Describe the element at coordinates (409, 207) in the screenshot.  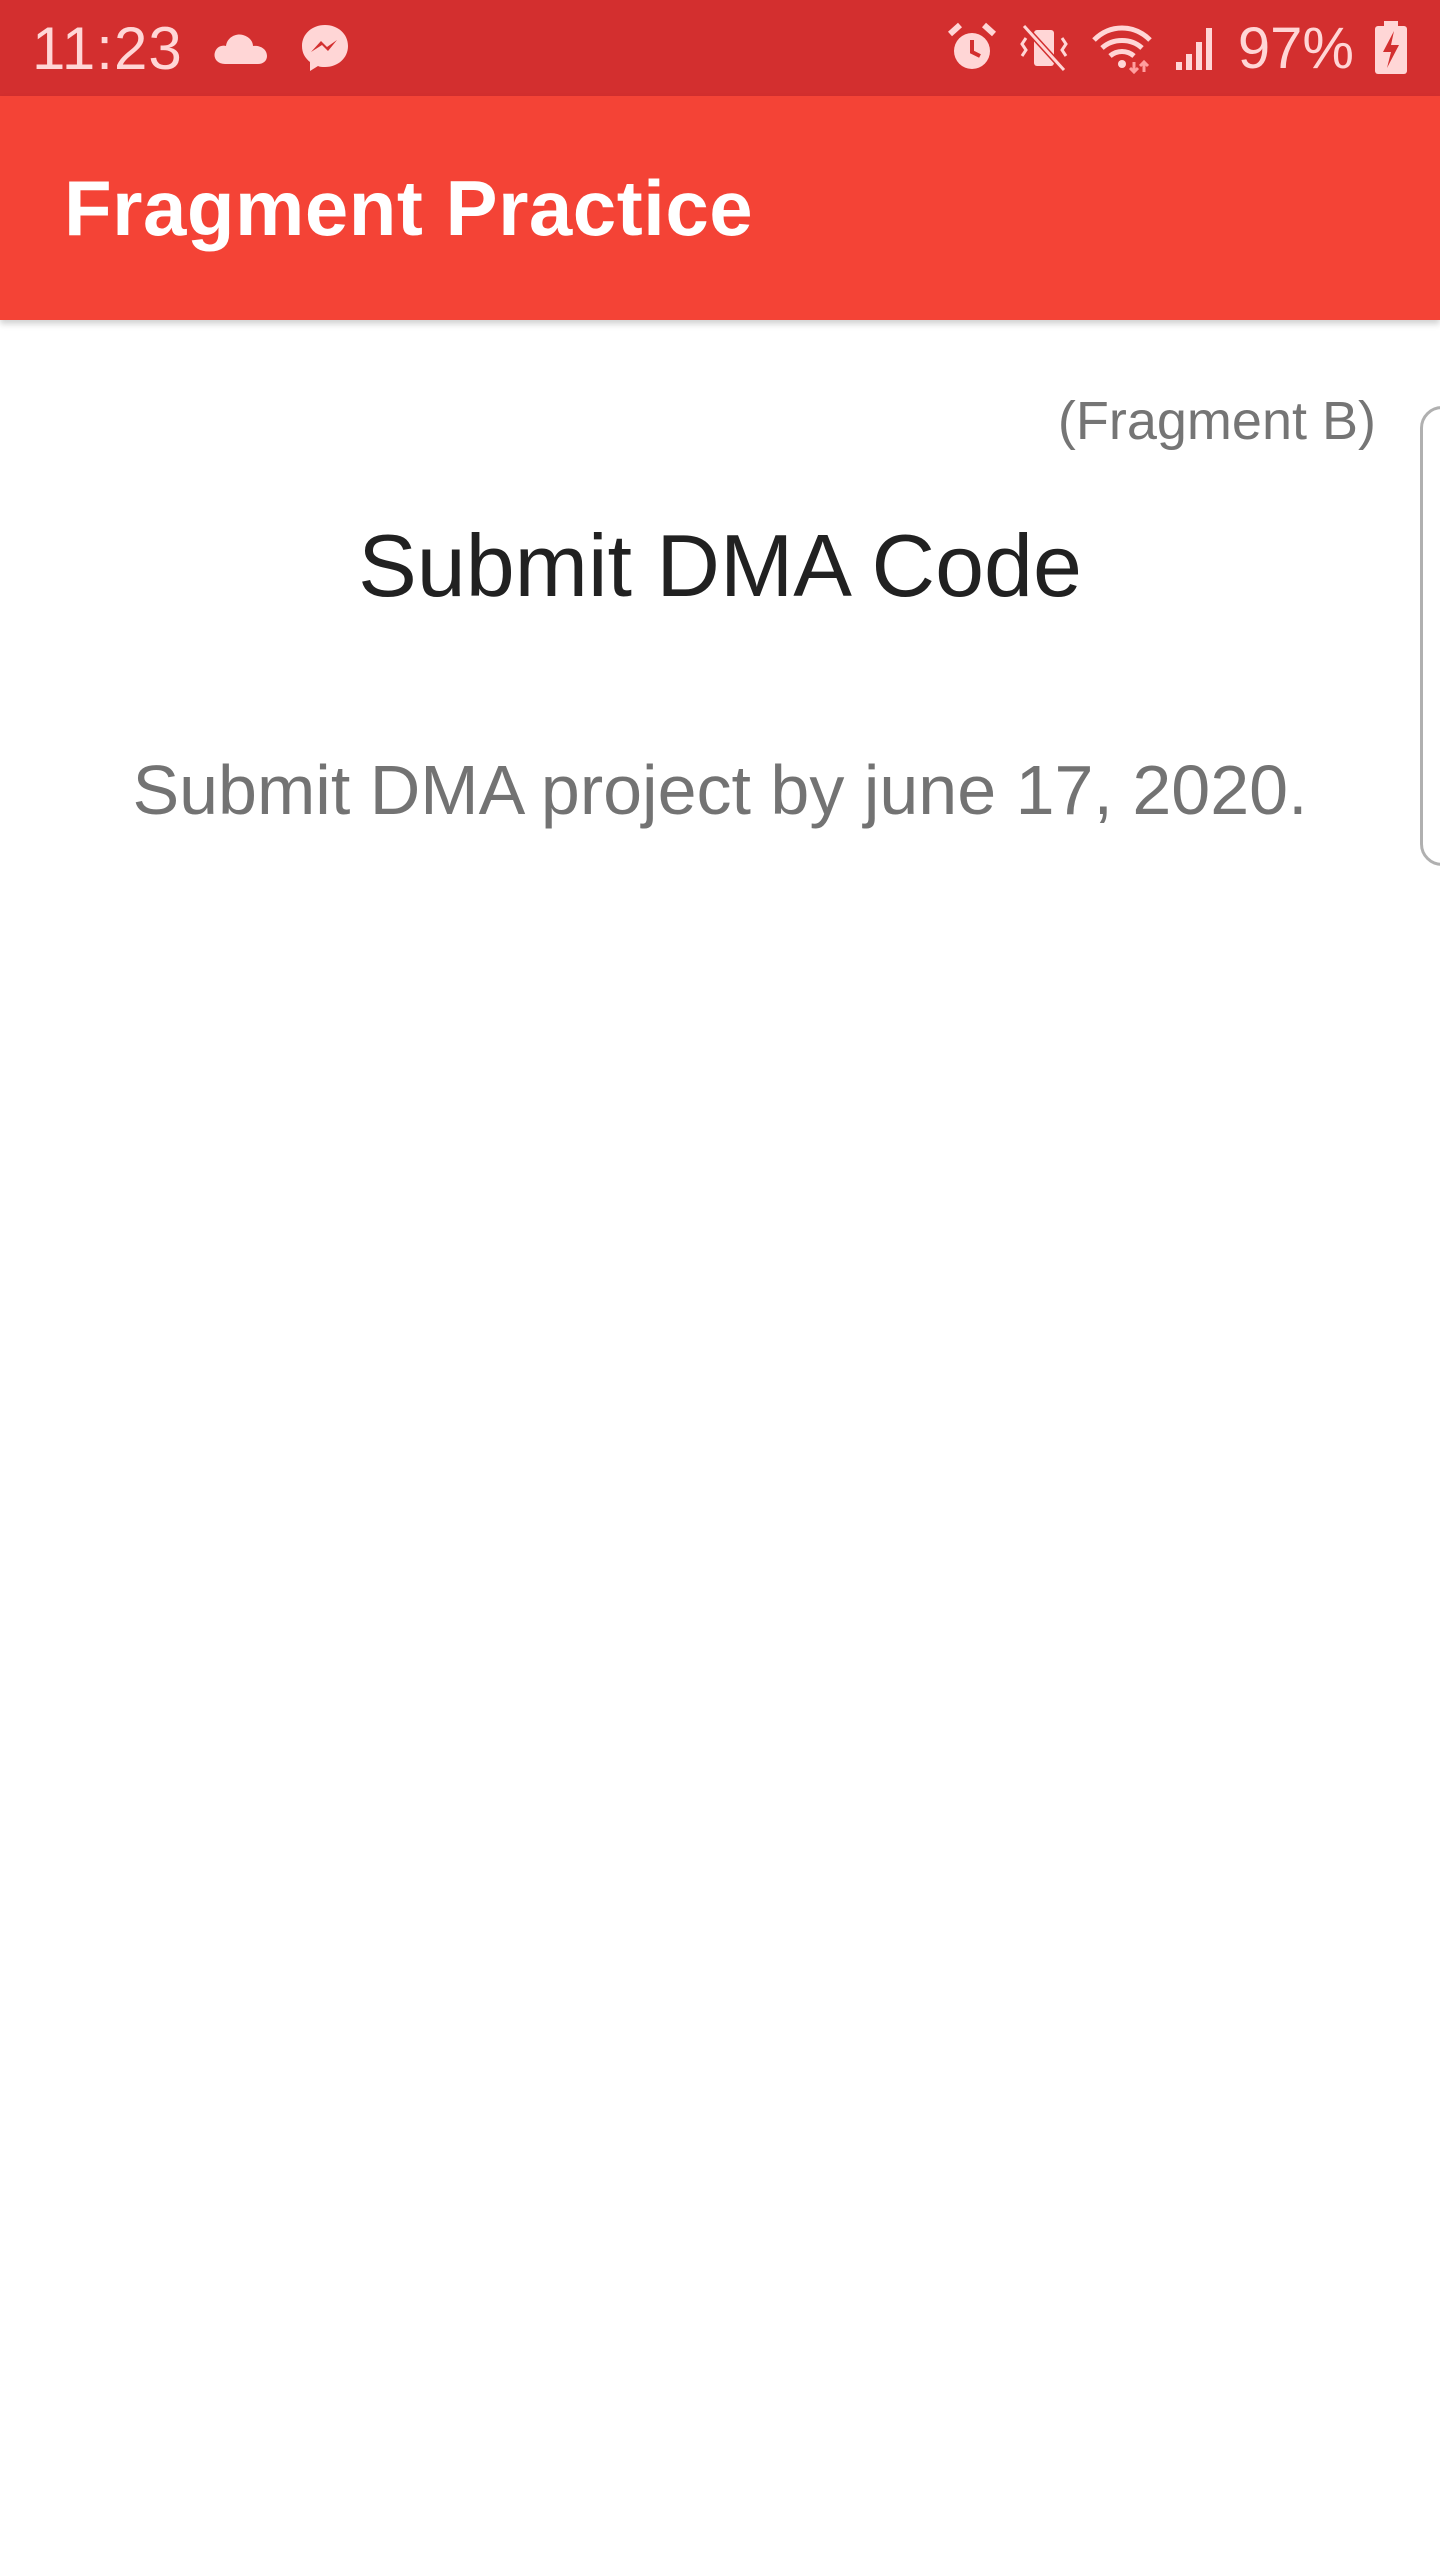
I see `app-title: Fragment Practice` at that location.